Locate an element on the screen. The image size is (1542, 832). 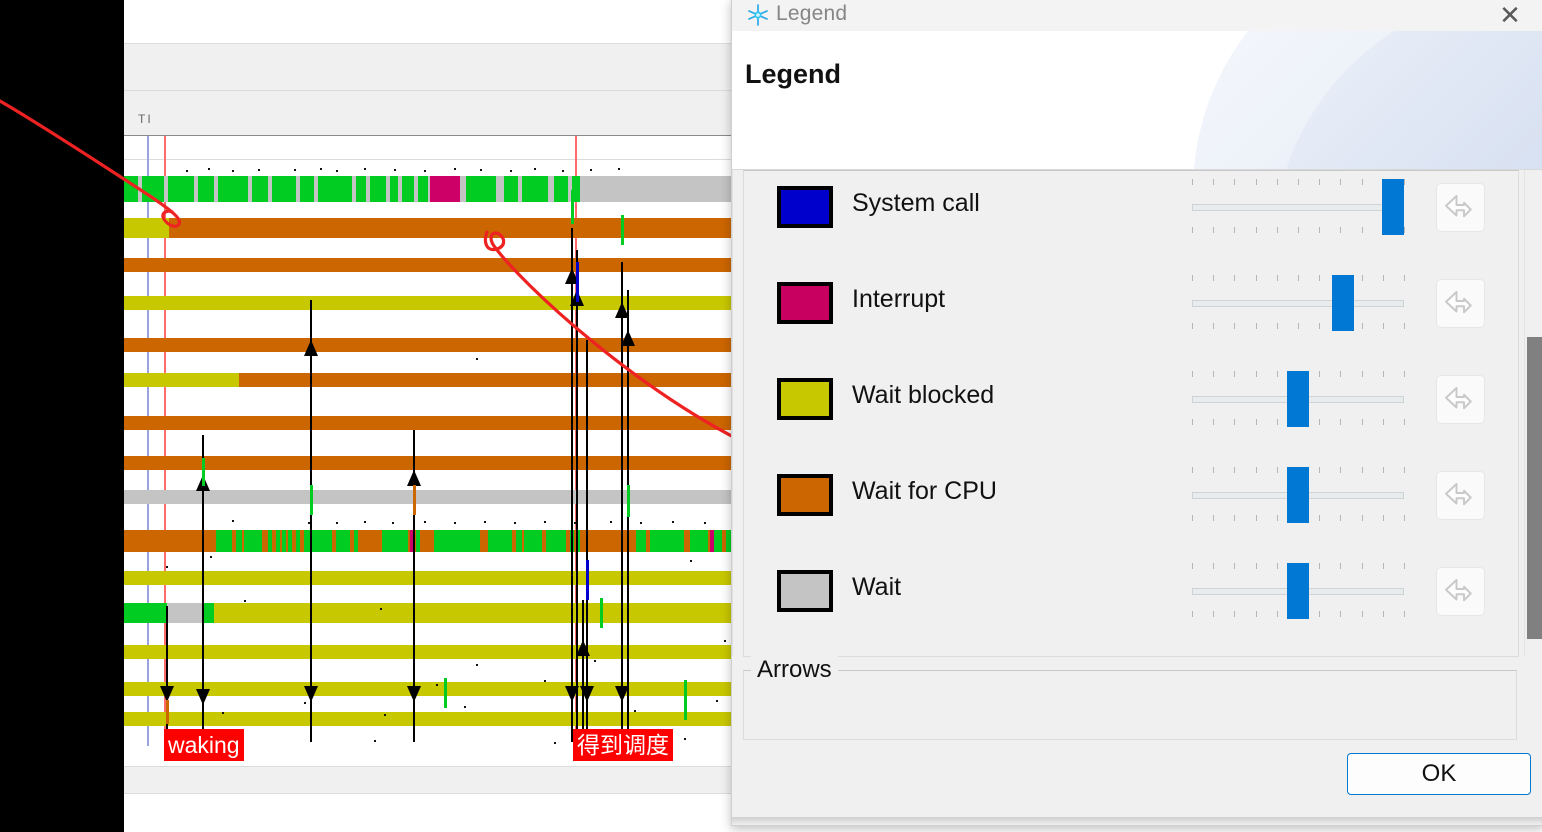
legend-scrollbar is located at coordinates (1533, 413).